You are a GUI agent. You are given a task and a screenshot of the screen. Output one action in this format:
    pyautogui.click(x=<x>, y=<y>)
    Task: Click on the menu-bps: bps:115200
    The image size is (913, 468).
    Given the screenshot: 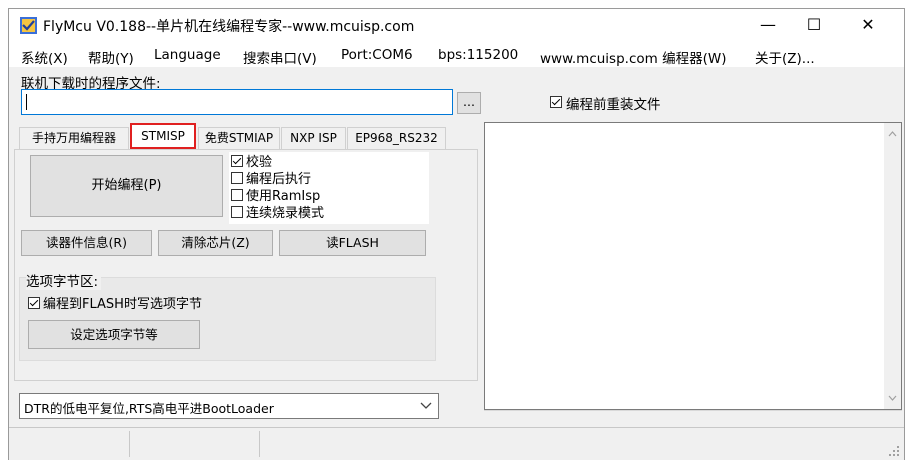 What is the action you would take?
    pyautogui.click(x=478, y=55)
    